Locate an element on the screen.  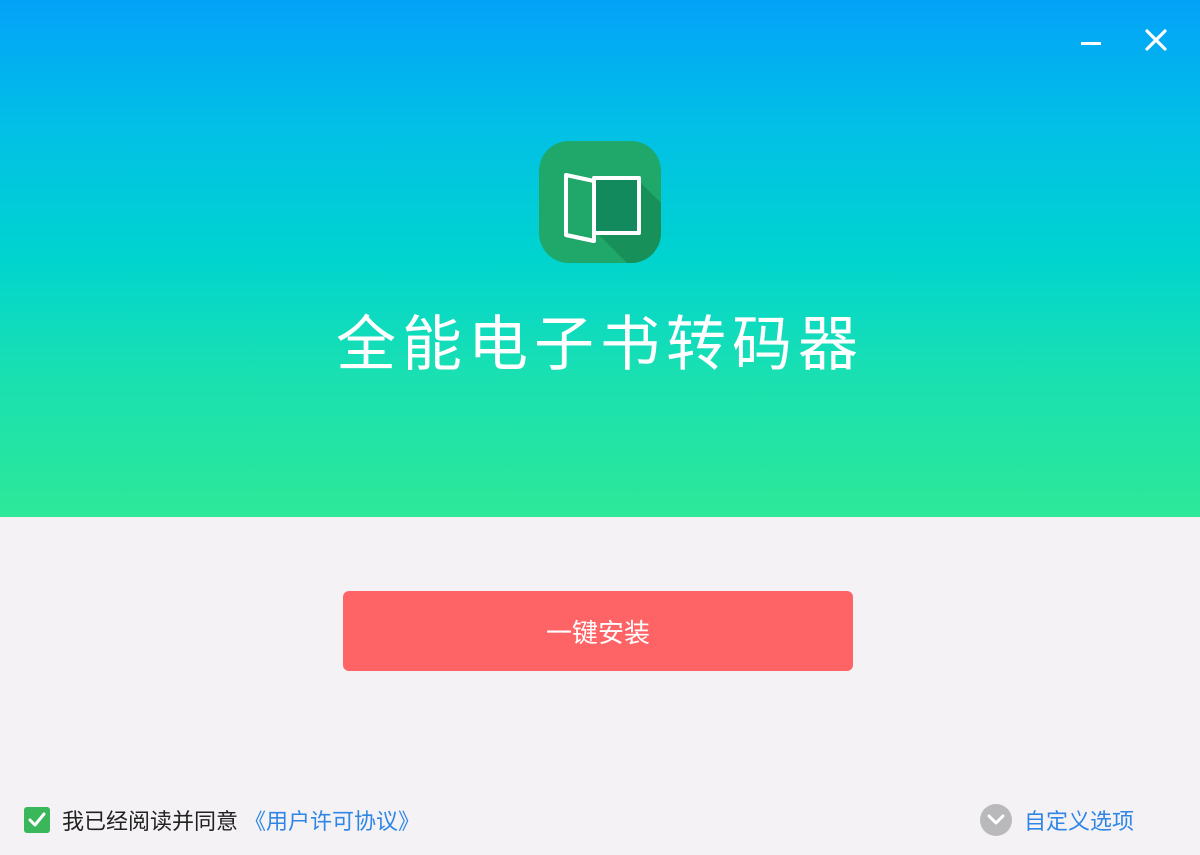
check-icon is located at coordinates (37, 819).